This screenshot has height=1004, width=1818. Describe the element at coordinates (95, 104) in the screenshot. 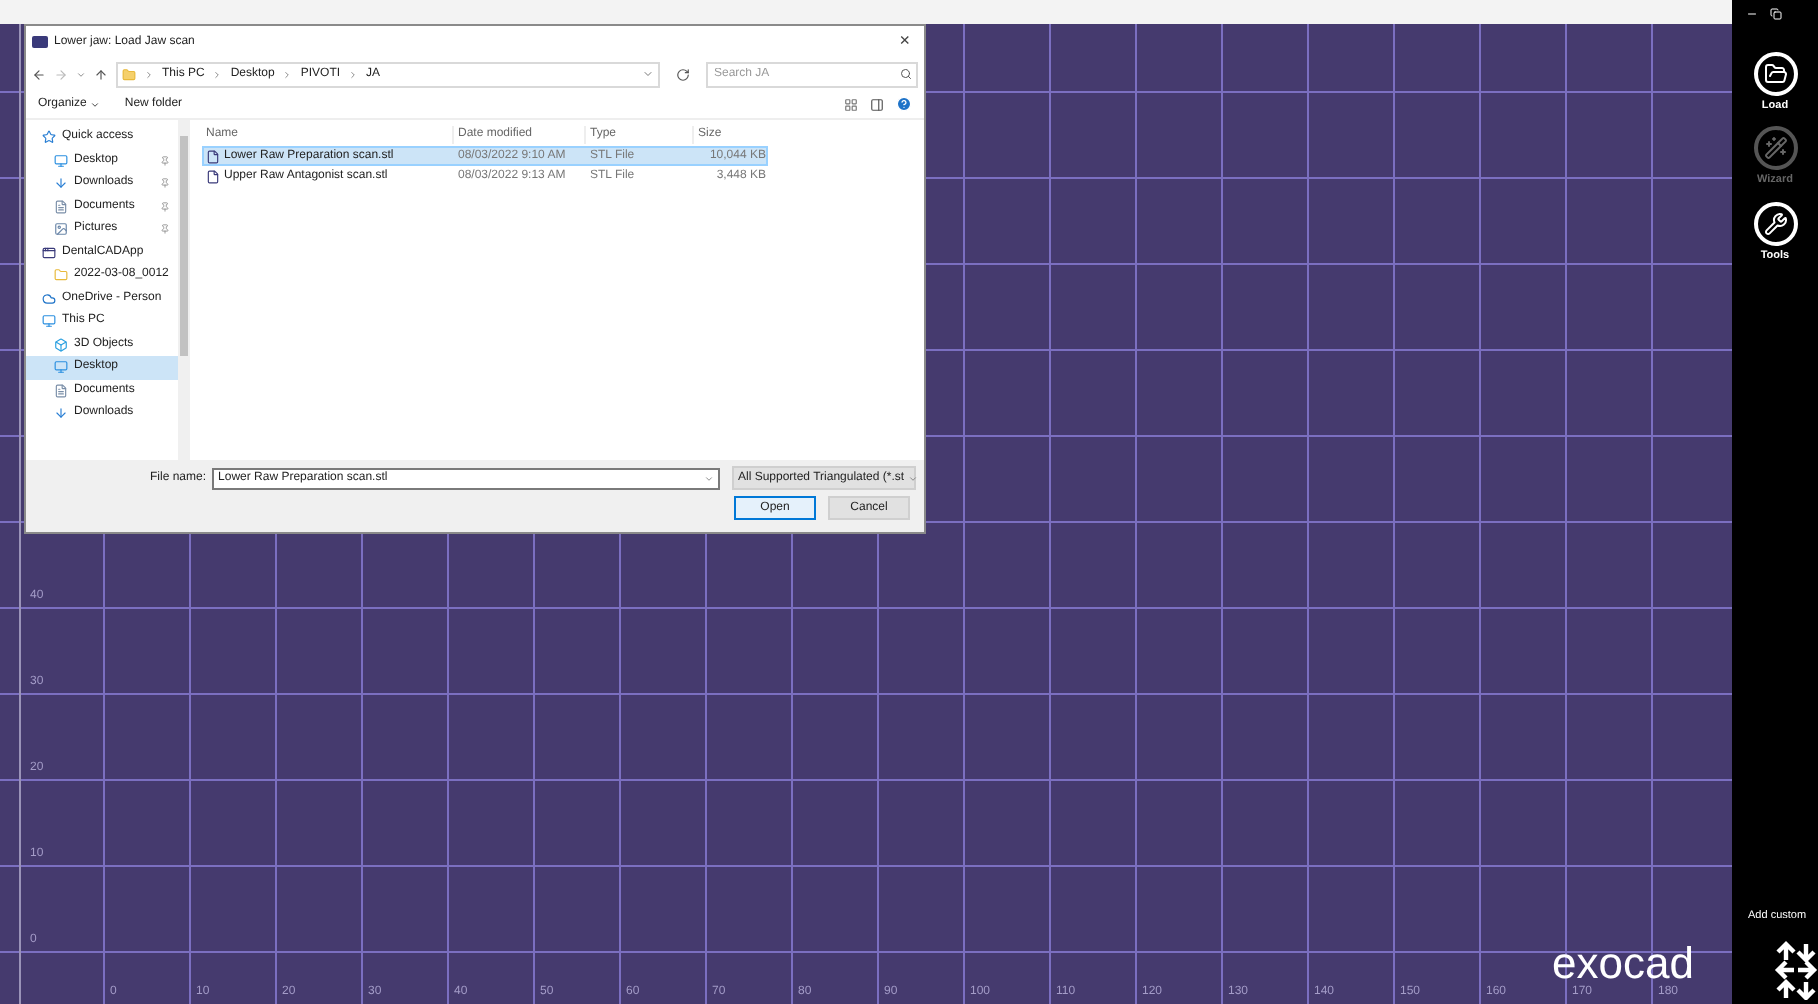

I see `caret-icon` at that location.